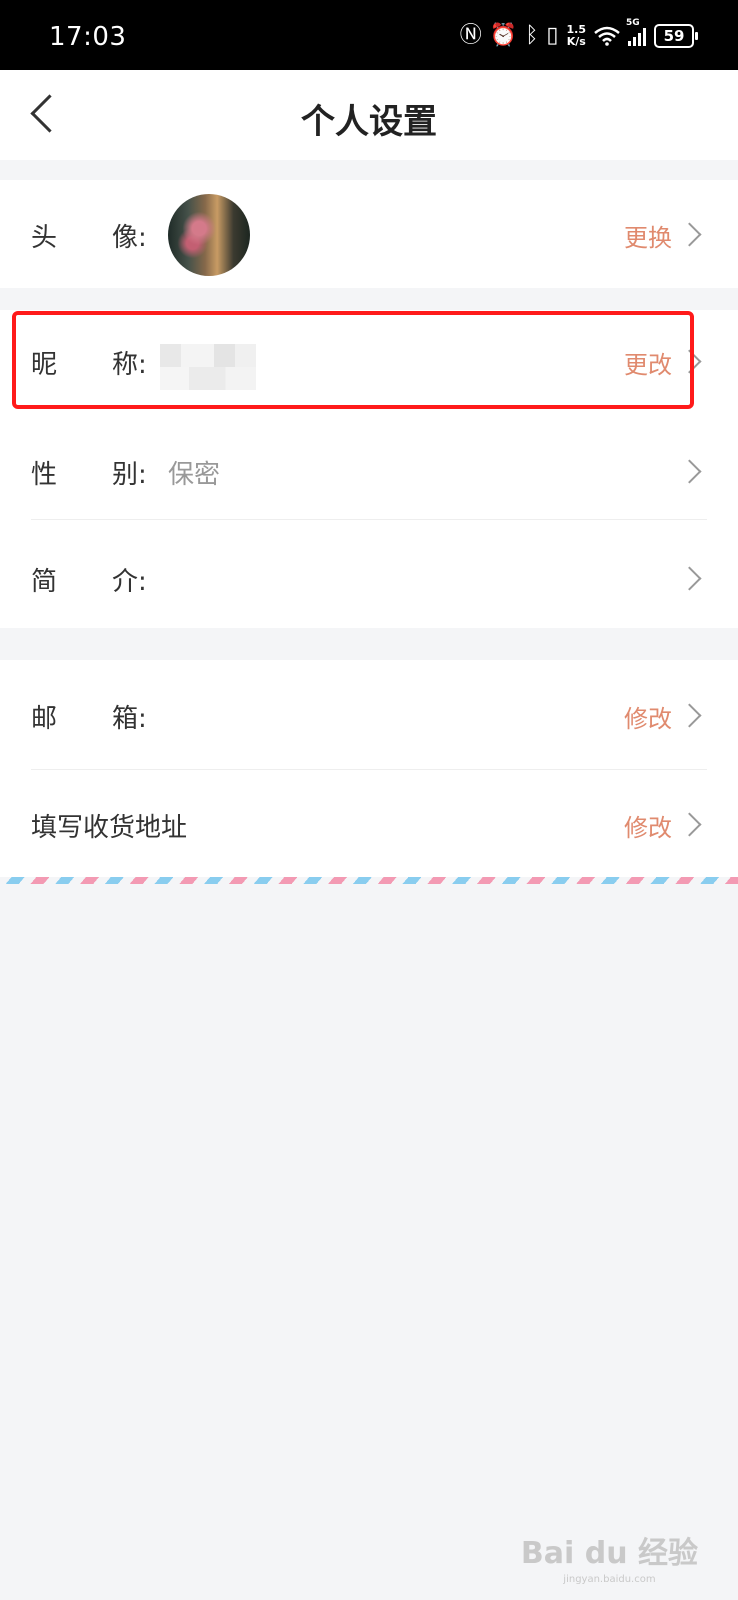 This screenshot has height=1600, width=738. What do you see at coordinates (369, 35) in the screenshot?
I see `status-bar: 17:03 Ⓝ ⏰ ᛒ ▯ 1.5 K/s 5G 59` at bounding box center [369, 35].